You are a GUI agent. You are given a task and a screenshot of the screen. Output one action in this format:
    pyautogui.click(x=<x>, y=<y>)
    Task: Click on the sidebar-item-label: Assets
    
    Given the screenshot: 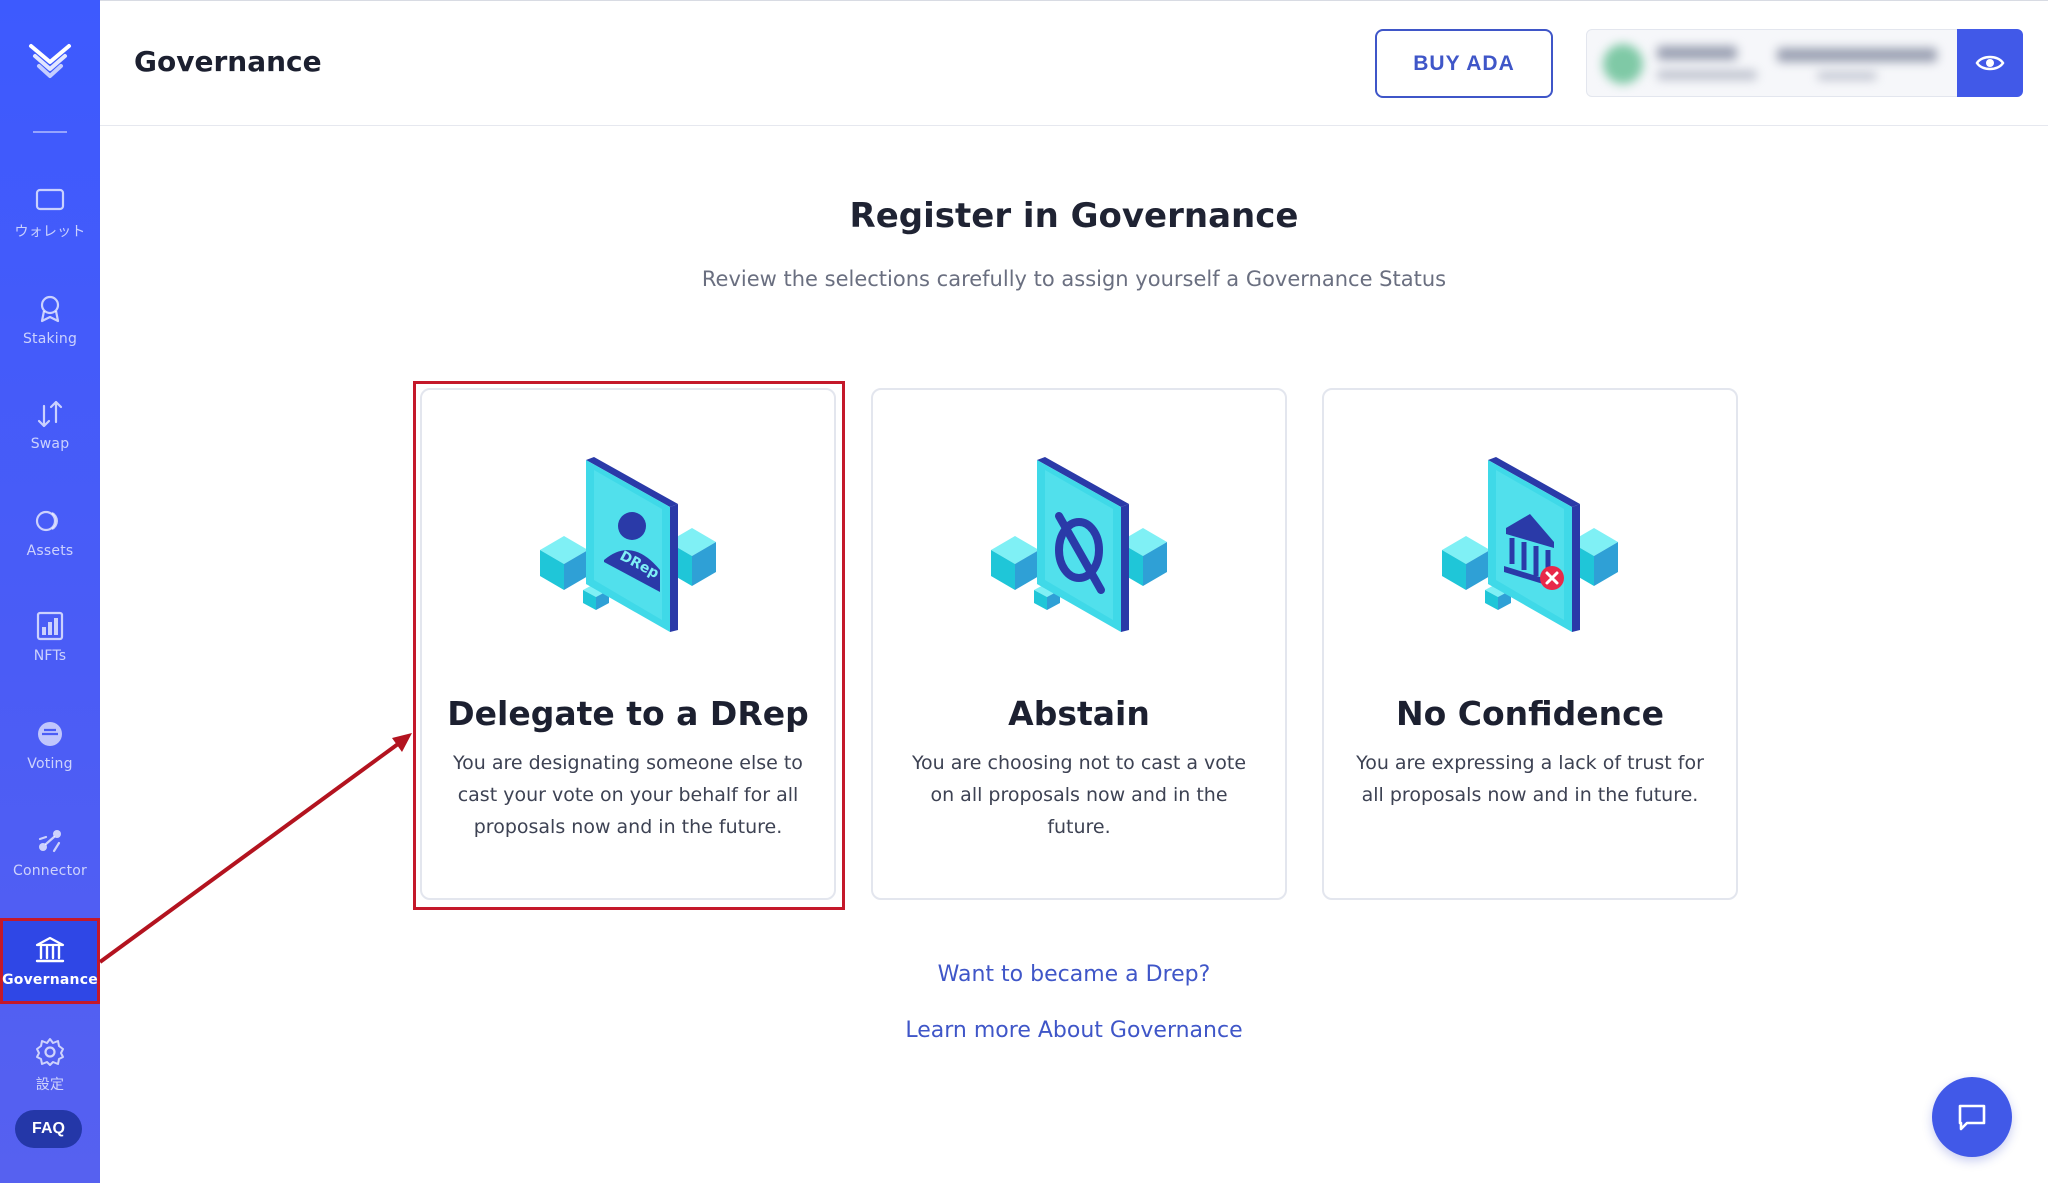 What is the action you would take?
    pyautogui.click(x=50, y=551)
    